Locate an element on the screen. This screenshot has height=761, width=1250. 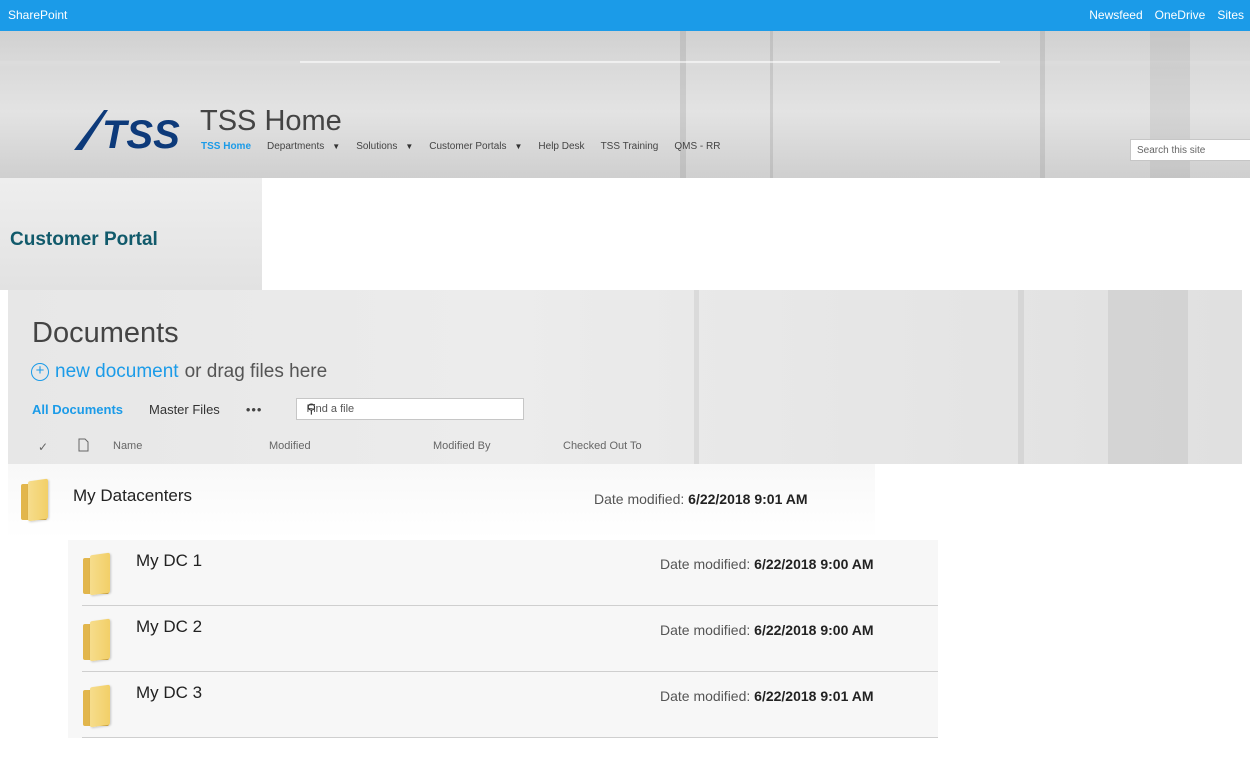
nav-tss-training: TSS Training is located at coordinates (630, 146).